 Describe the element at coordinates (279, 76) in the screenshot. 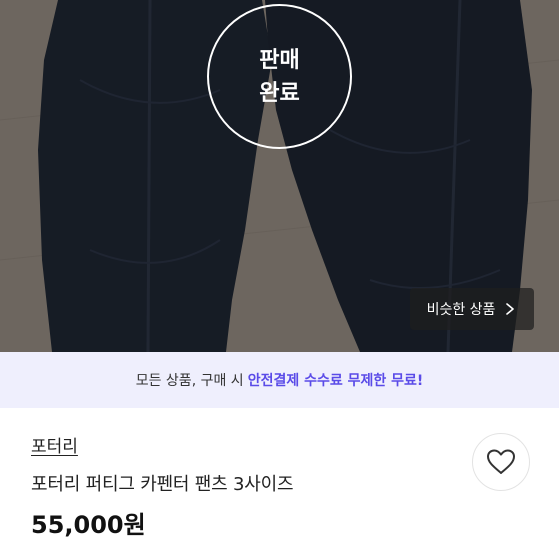

I see `sold-out-badge: 판매 완료` at that location.